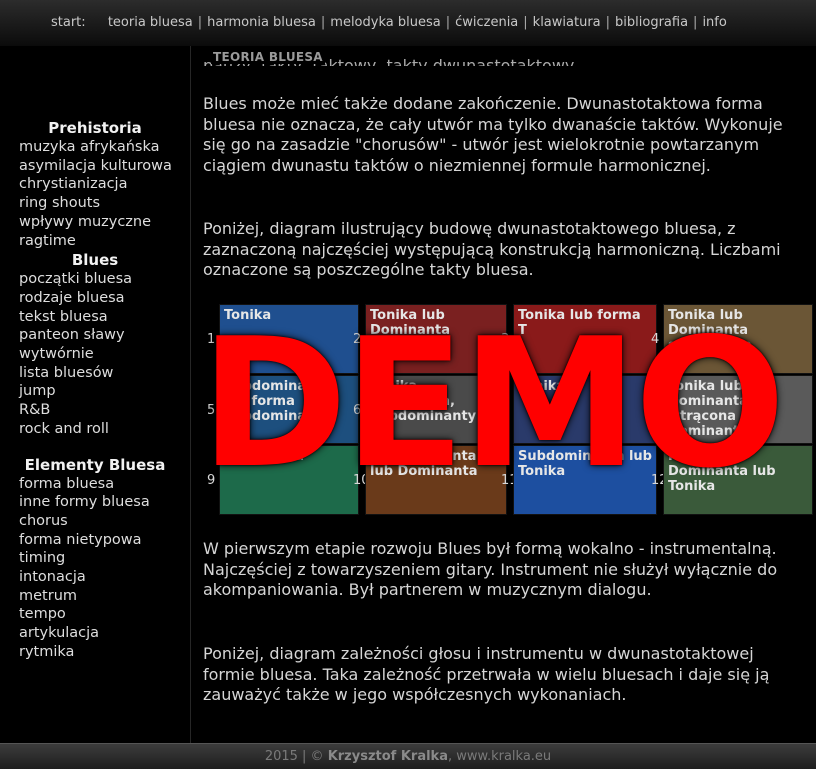 The image size is (816, 769). I want to click on sidebar-link: początki bluesa, so click(95, 279).